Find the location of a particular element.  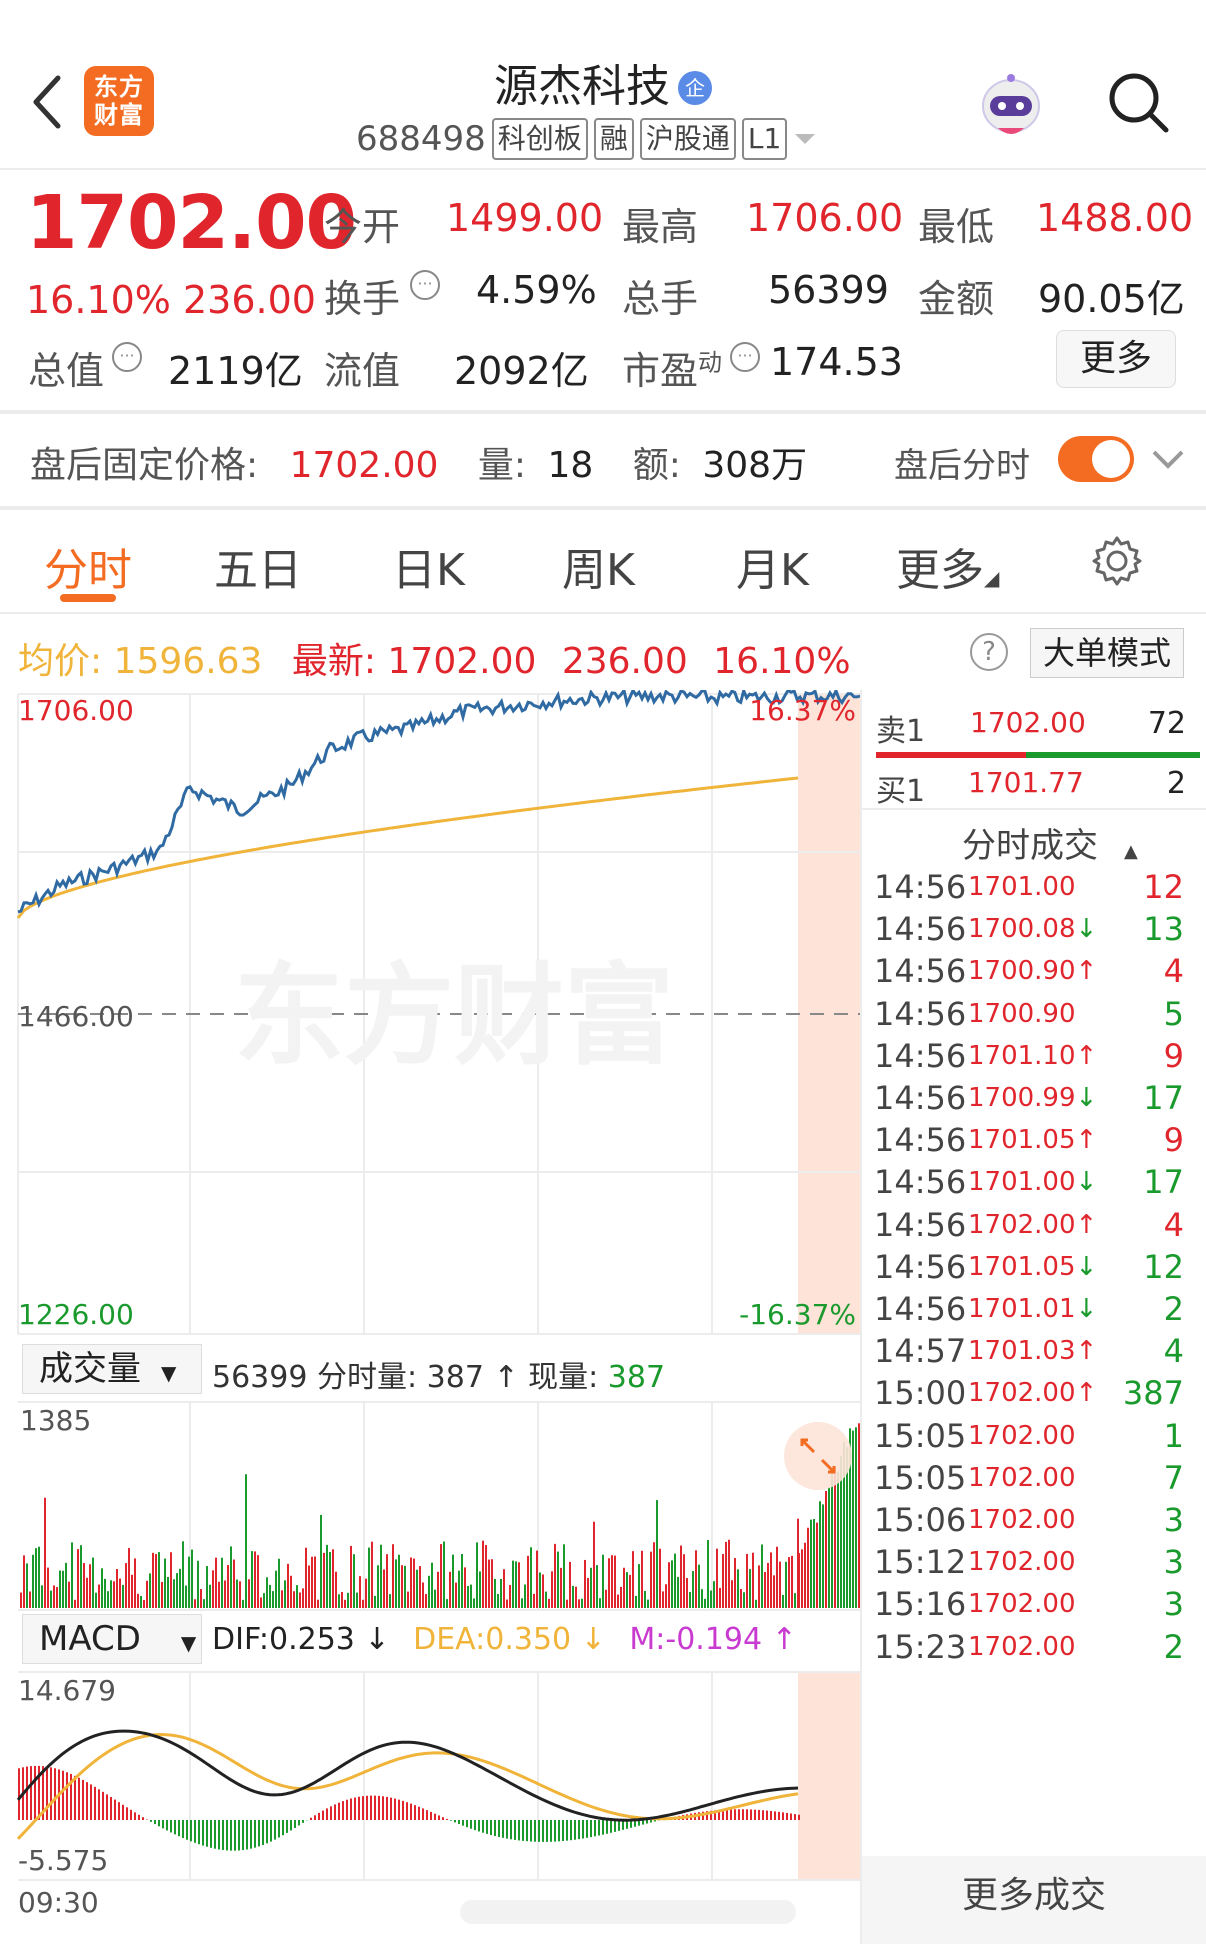

trade-row: 15:16 1702.00 3 is located at coordinates (1032, 1605).